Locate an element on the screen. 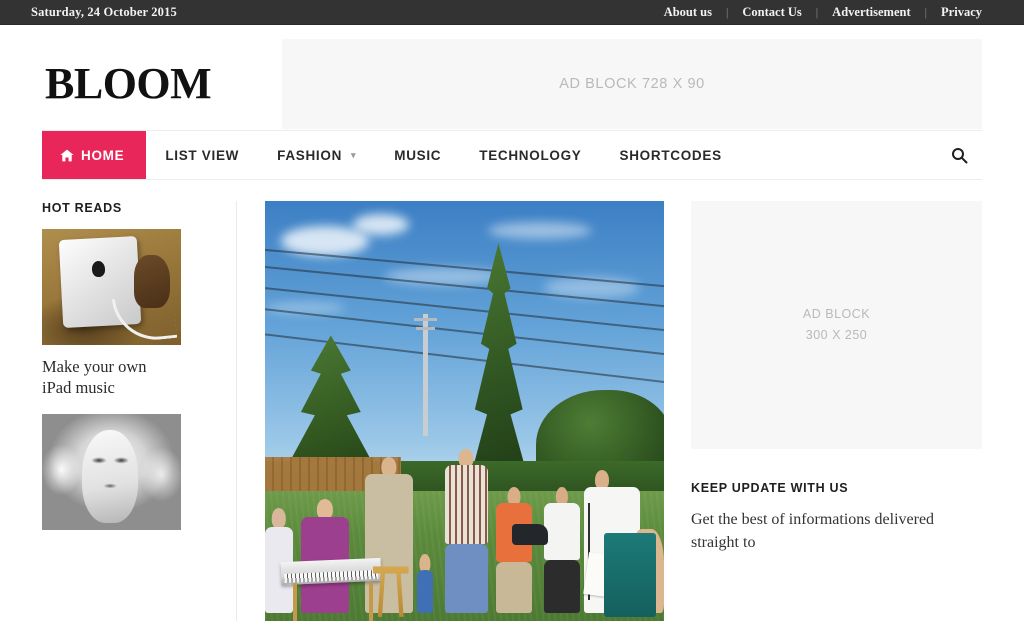 Image resolution: width=1024 pixels, height=621 pixels. nav-item-label: FASHION is located at coordinates (310, 155).